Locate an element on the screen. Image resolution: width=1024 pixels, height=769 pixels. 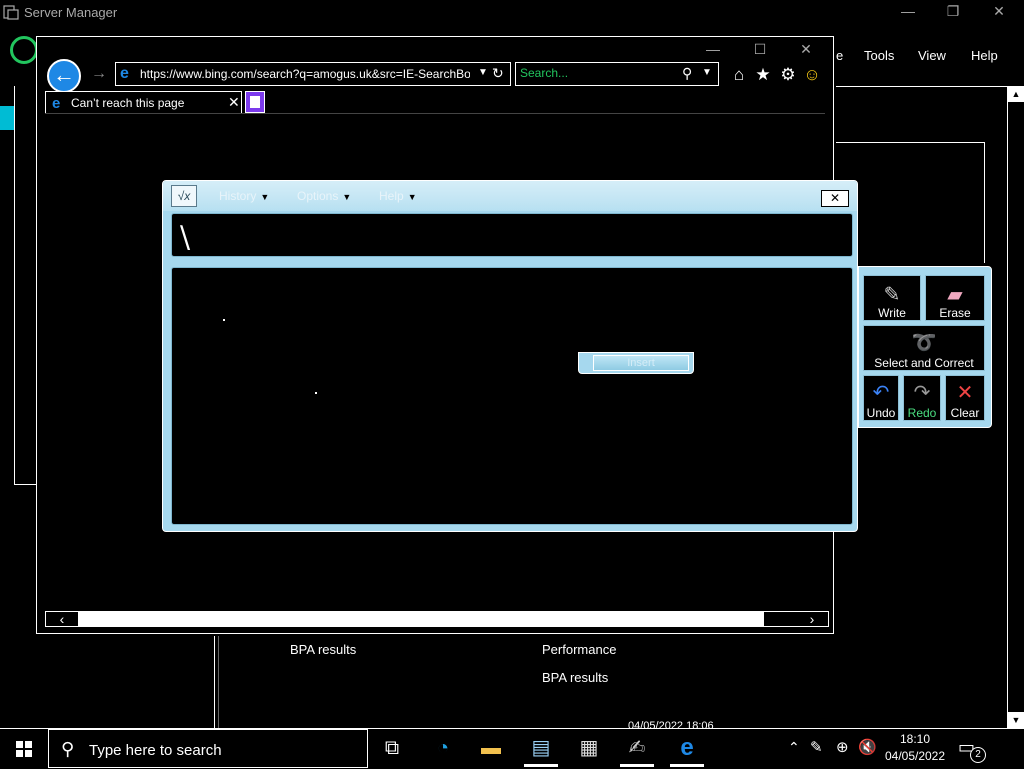
clock-date: 04/05/2022 is located at coordinates (915, 756).